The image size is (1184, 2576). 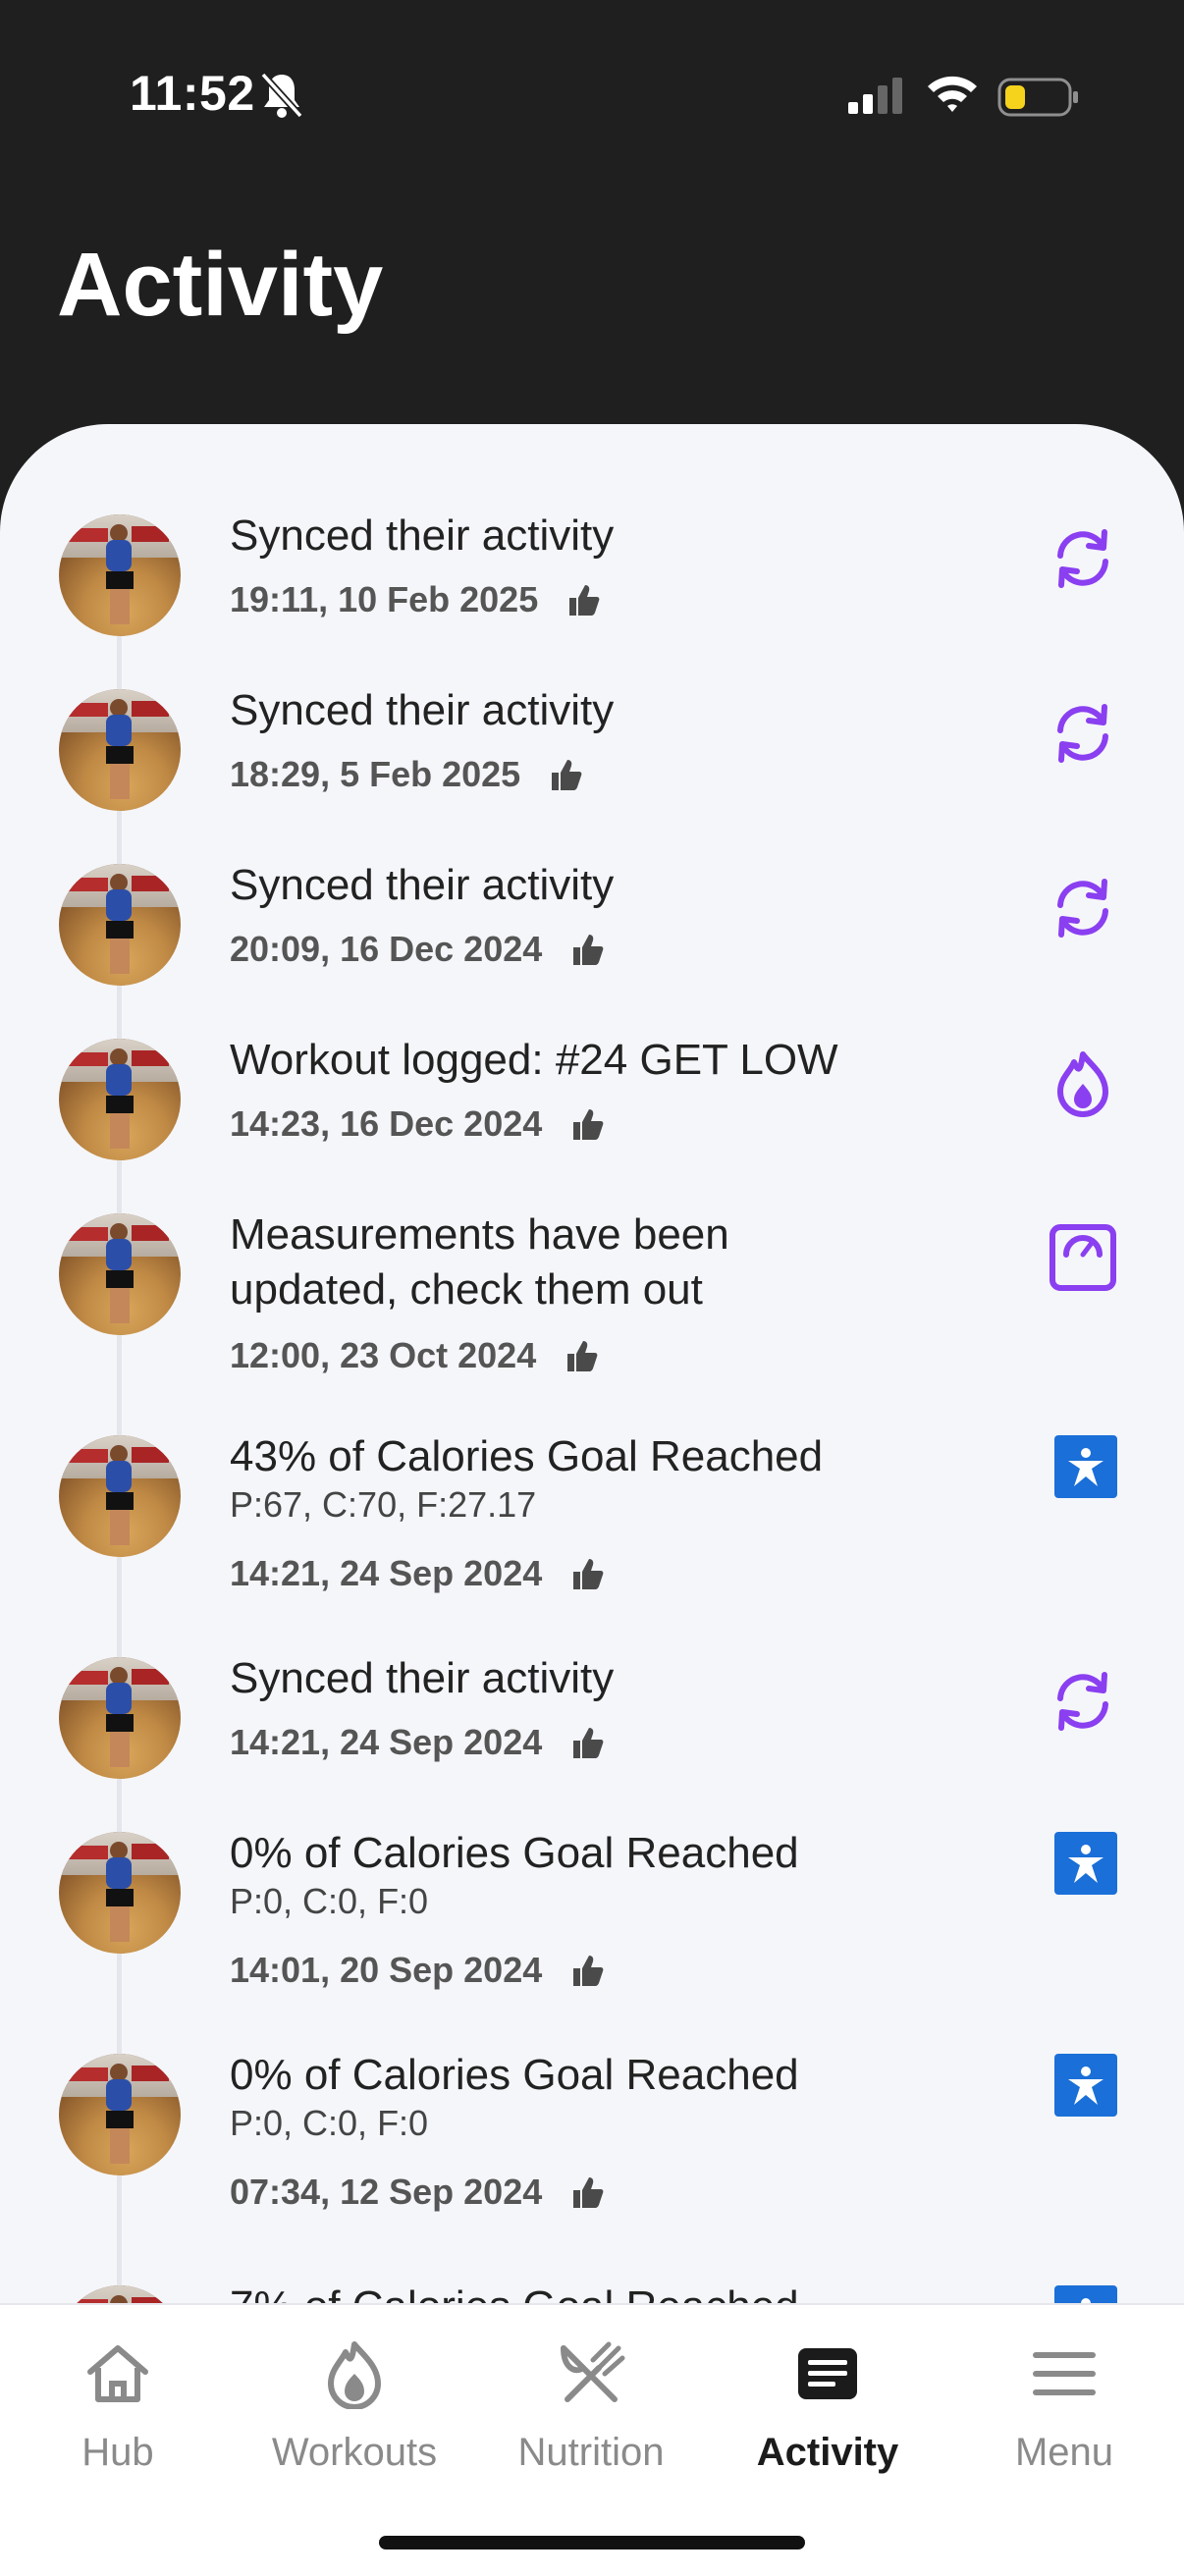 I want to click on tab-label: Workouts, so click(x=355, y=2452).